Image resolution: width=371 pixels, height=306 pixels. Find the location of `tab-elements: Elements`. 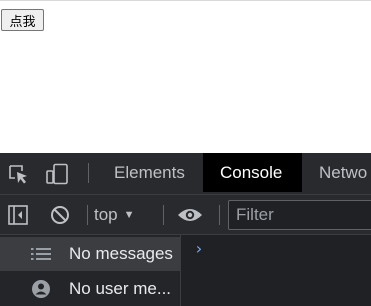

tab-elements: Elements is located at coordinates (149, 172).